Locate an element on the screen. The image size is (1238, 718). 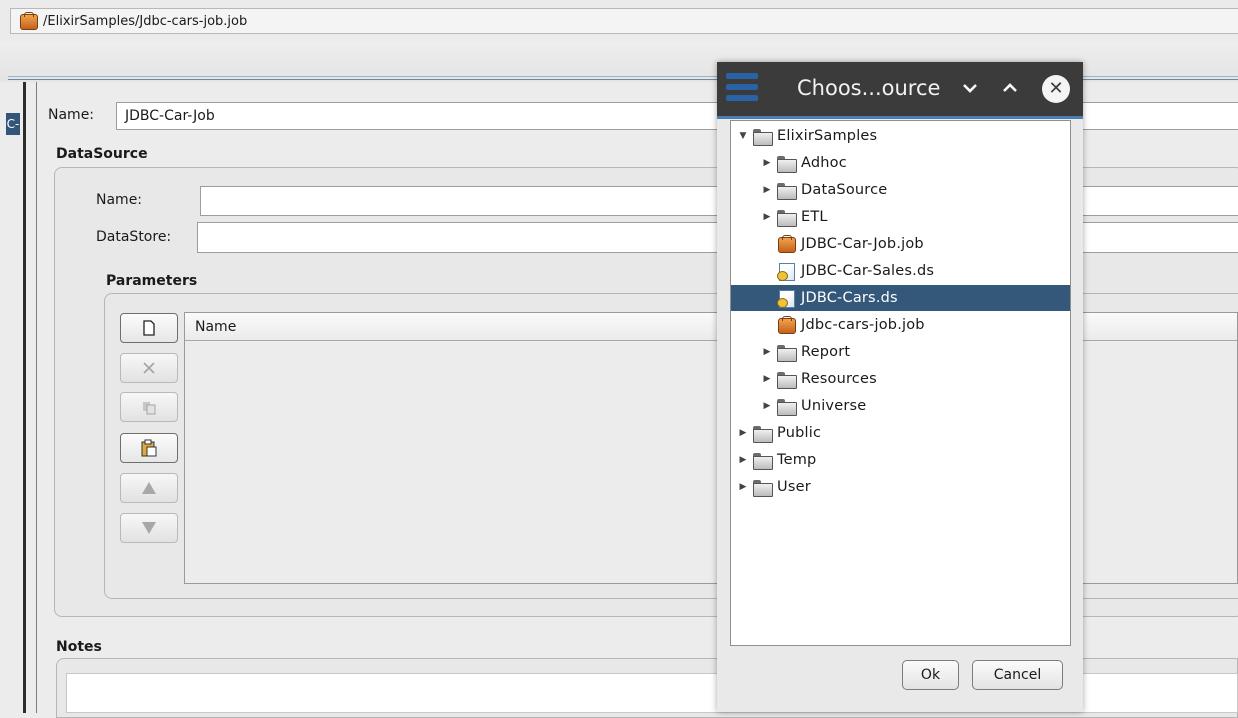
tree-node: JDBC-Cars.ds is located at coordinates (900, 298).